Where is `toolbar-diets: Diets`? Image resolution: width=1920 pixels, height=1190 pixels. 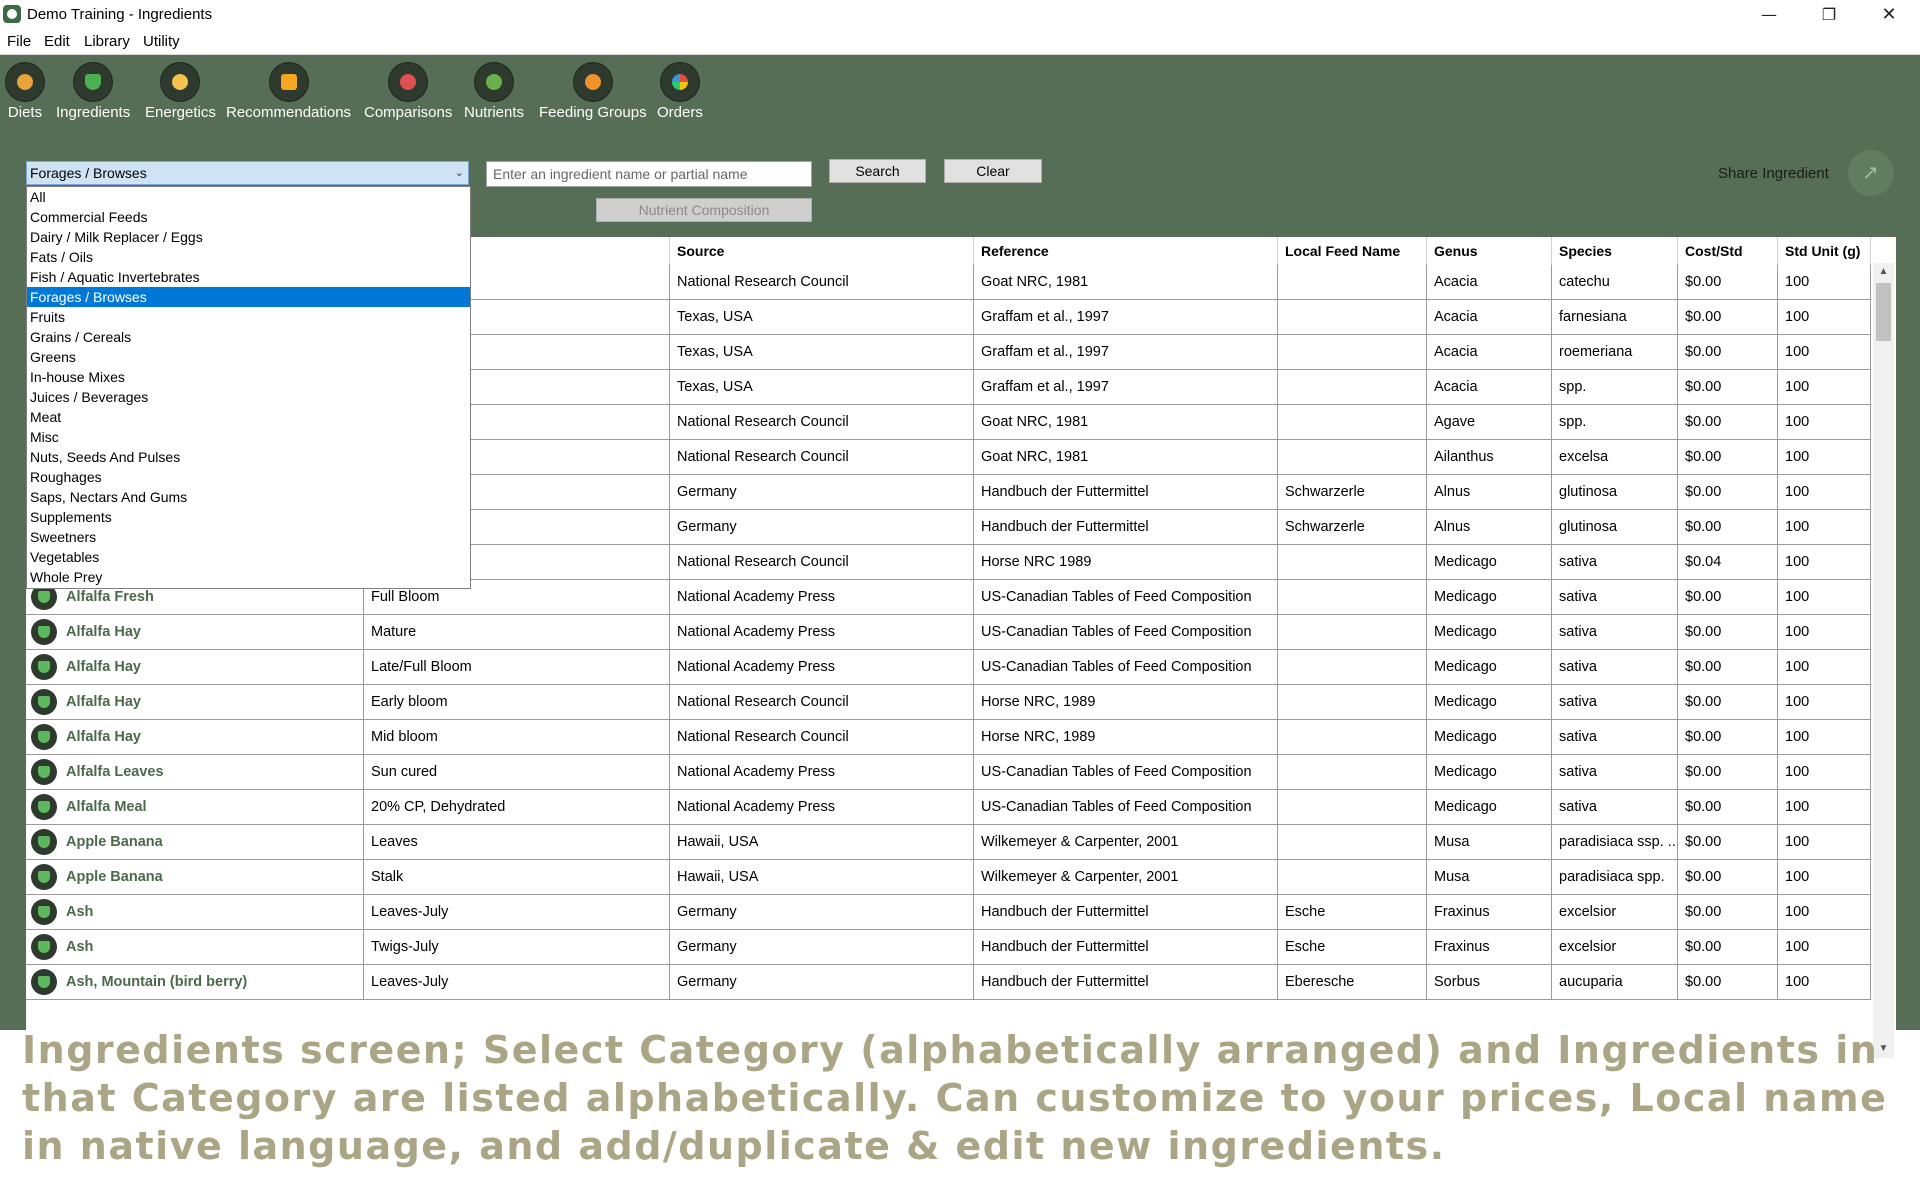 toolbar-diets: Diets is located at coordinates (25, 92).